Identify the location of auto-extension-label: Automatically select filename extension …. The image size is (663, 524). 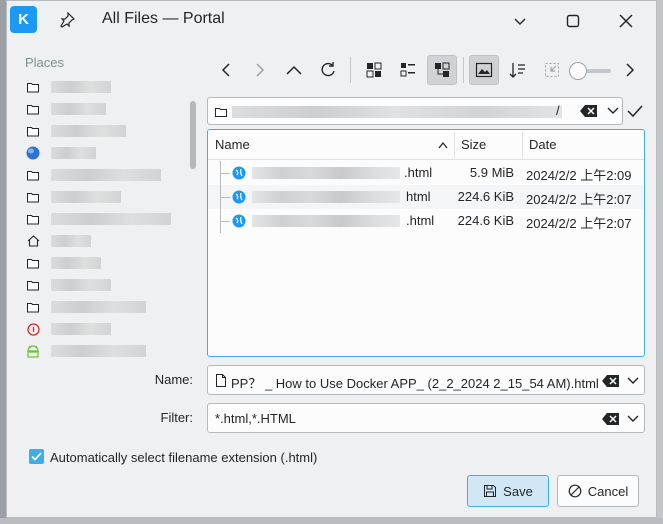
(183, 457).